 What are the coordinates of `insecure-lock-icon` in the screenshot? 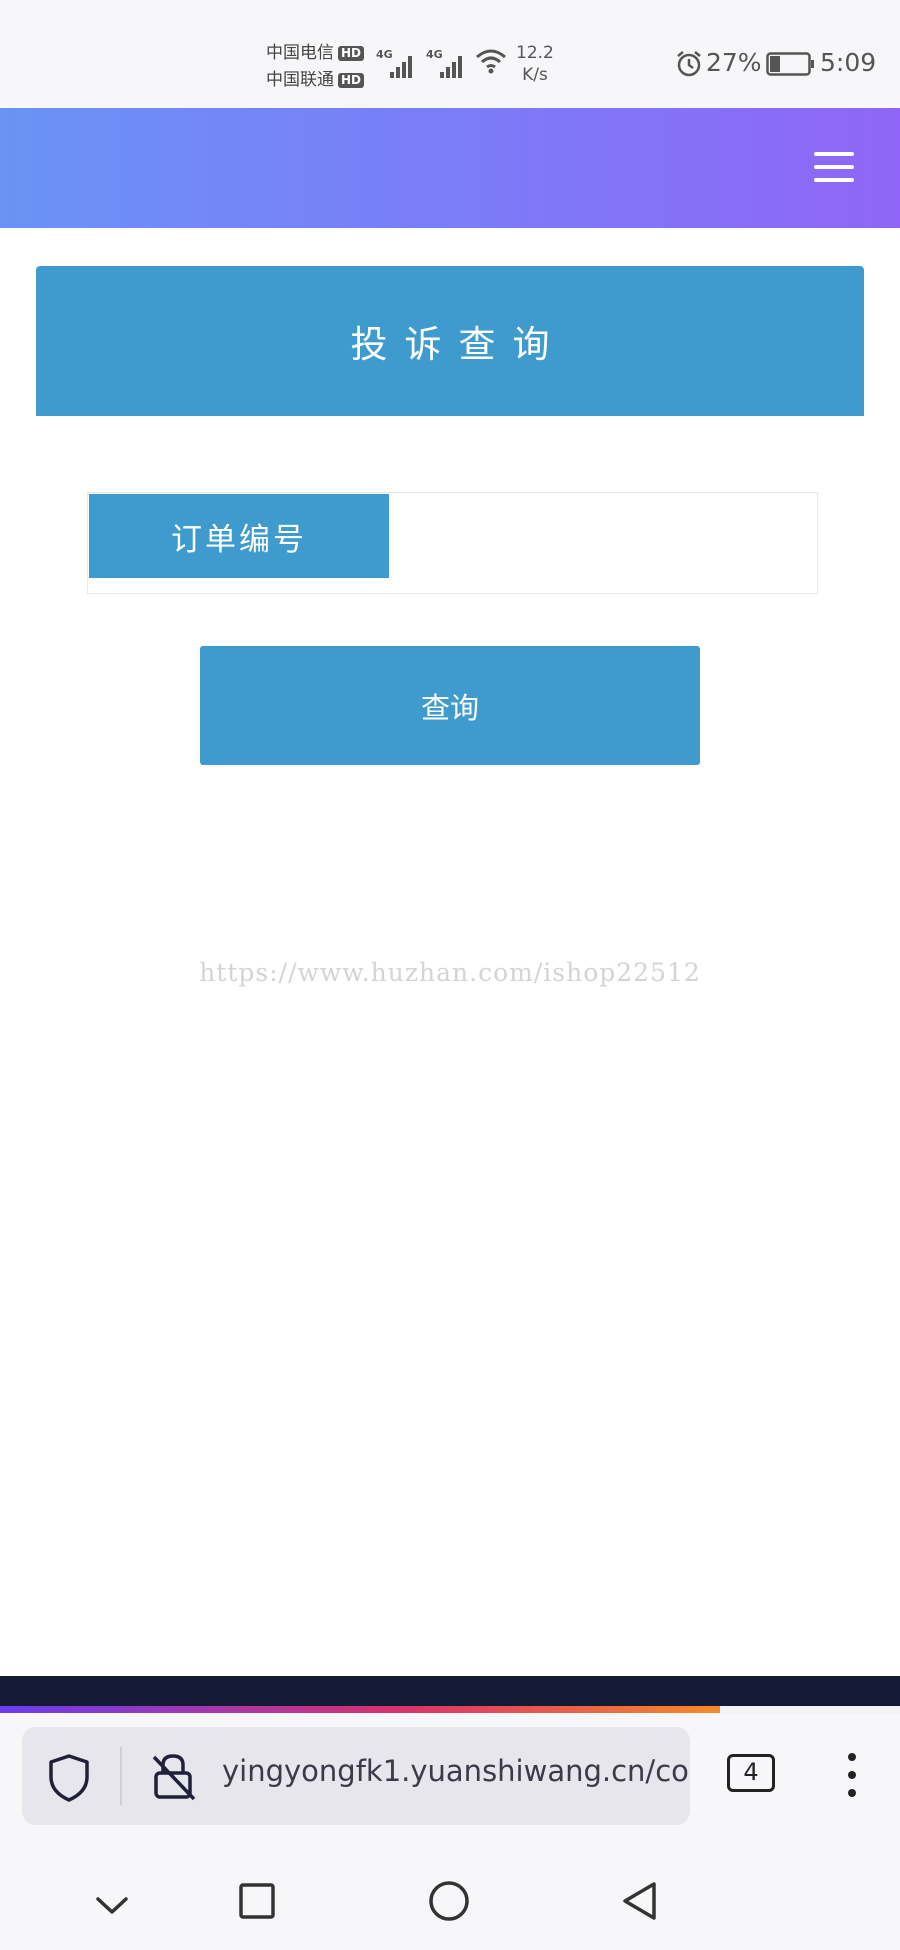 It's located at (174, 1777).